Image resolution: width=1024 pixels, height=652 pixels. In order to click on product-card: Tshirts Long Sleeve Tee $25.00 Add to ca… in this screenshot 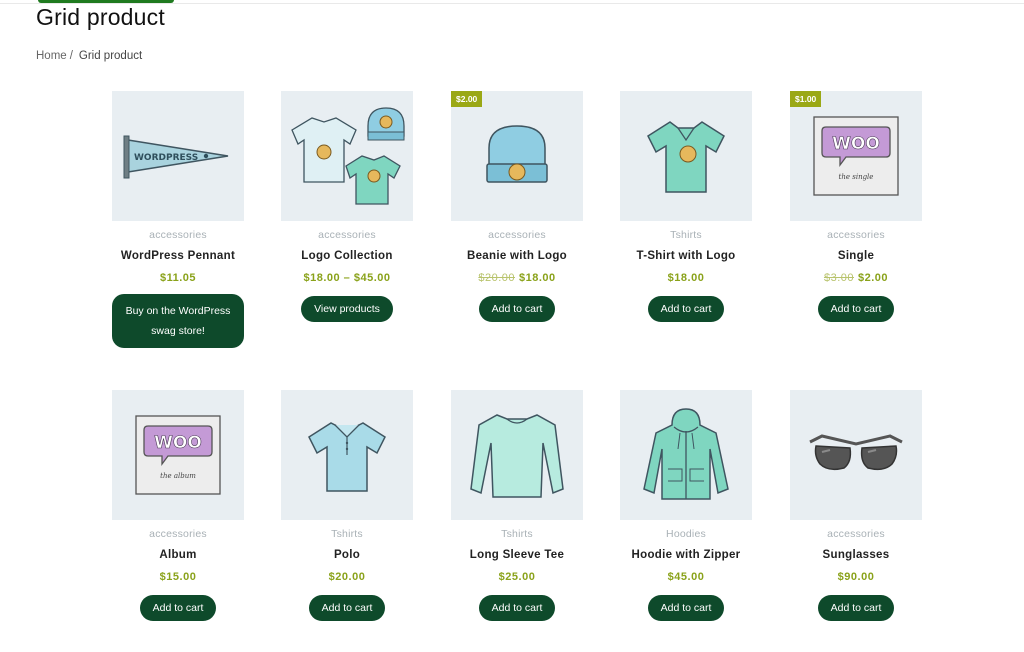, I will do `click(517, 505)`.